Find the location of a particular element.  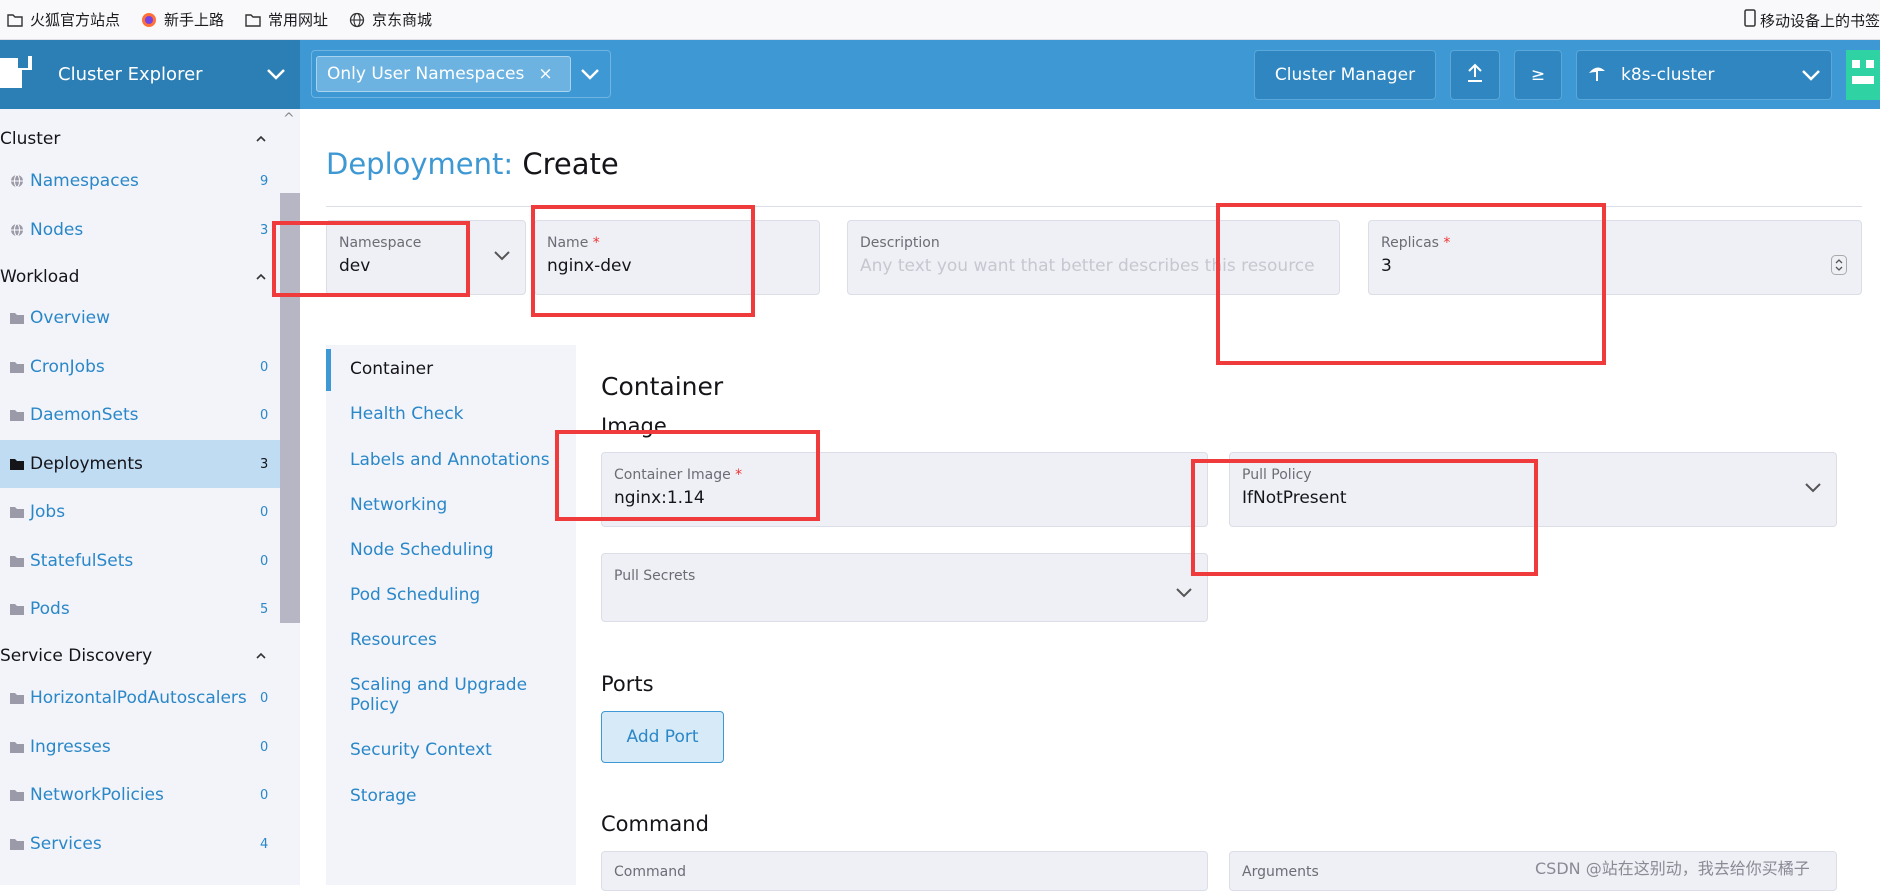

sidebar-item-namespaces: Namespaces 9 is located at coordinates (140, 181).